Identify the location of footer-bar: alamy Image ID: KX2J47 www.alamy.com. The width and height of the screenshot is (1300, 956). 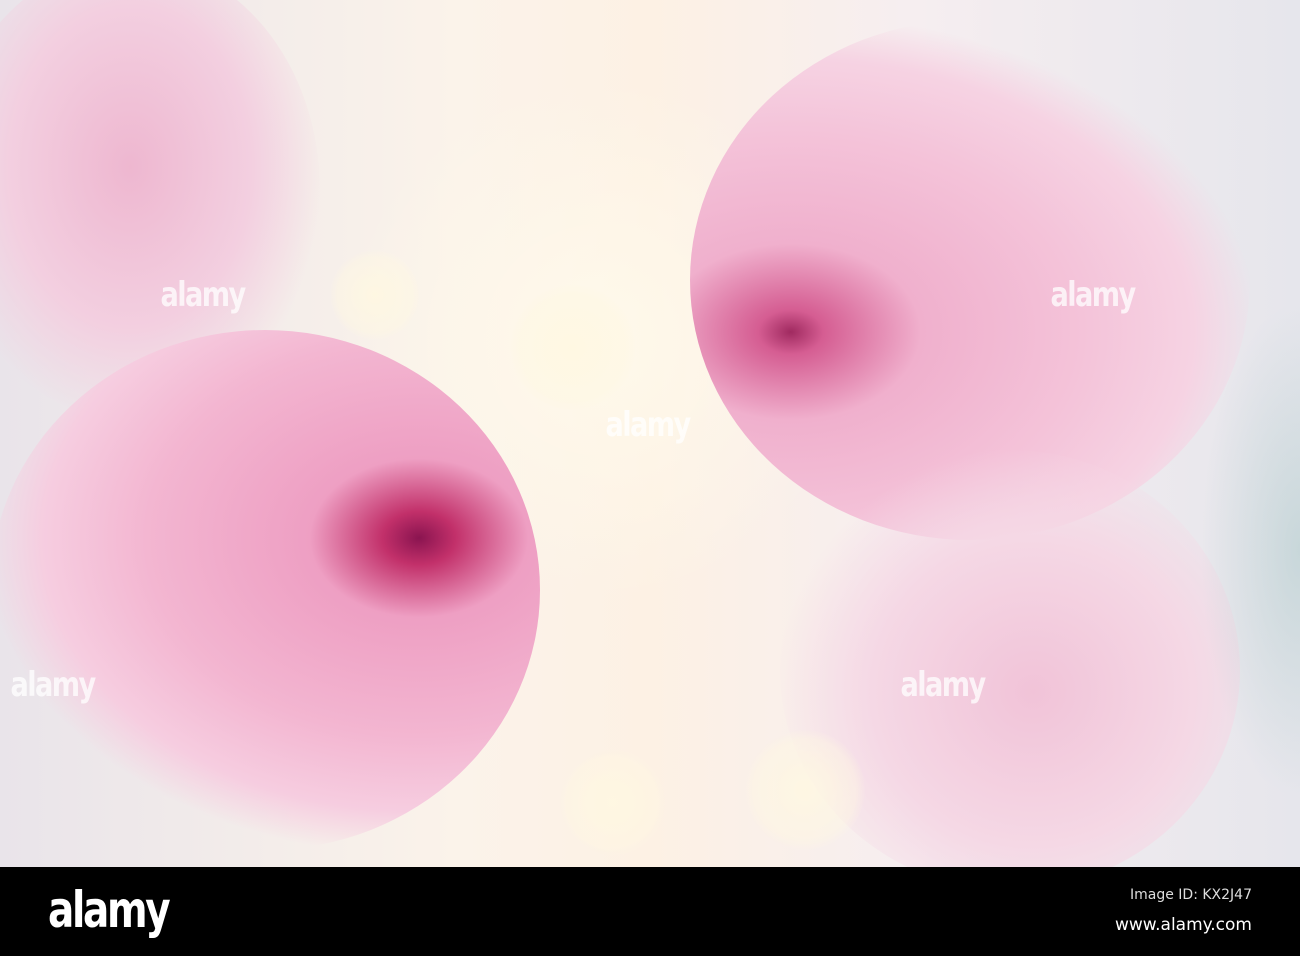
(650, 911).